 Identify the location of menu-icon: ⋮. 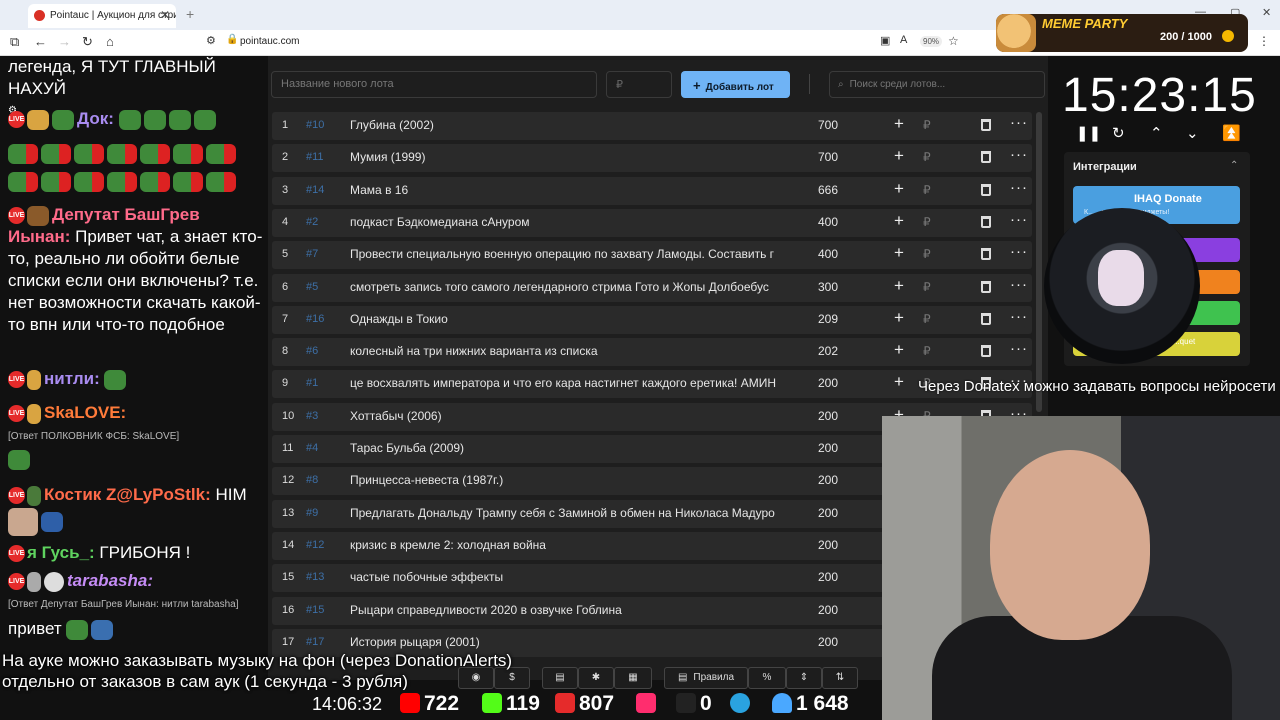
(1264, 41).